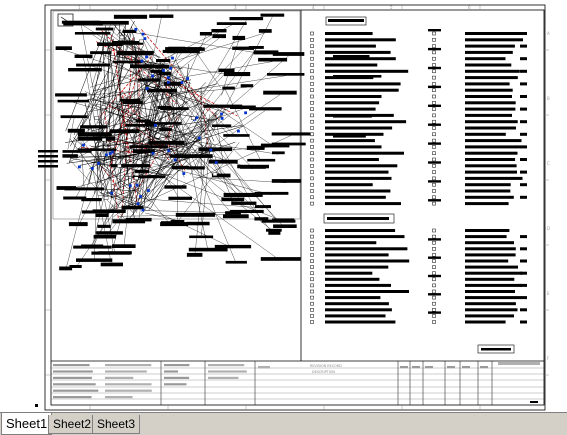 The height and width of the screenshot is (435, 567). I want to click on drawing-number, so click(519, 363).